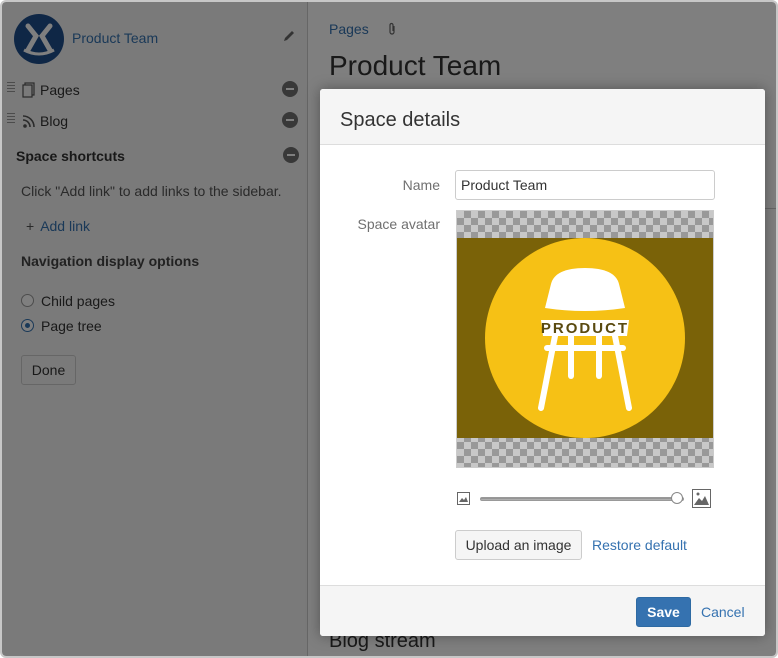  What do you see at coordinates (639, 545) in the screenshot?
I see `restore-default-link: Restore default` at bounding box center [639, 545].